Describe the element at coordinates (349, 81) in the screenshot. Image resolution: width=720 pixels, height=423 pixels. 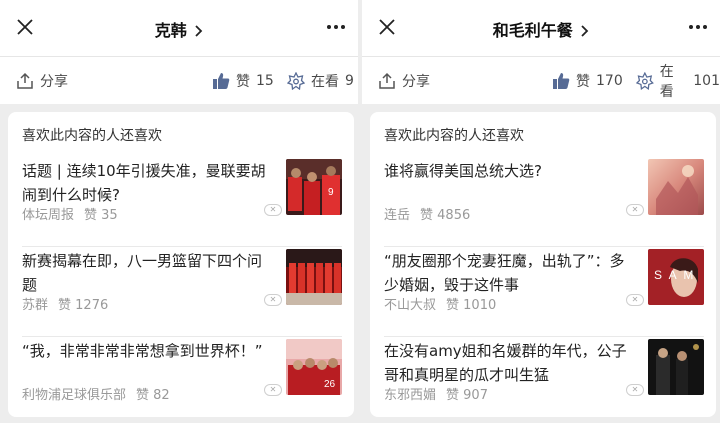
I see `watching-count: 9` at that location.